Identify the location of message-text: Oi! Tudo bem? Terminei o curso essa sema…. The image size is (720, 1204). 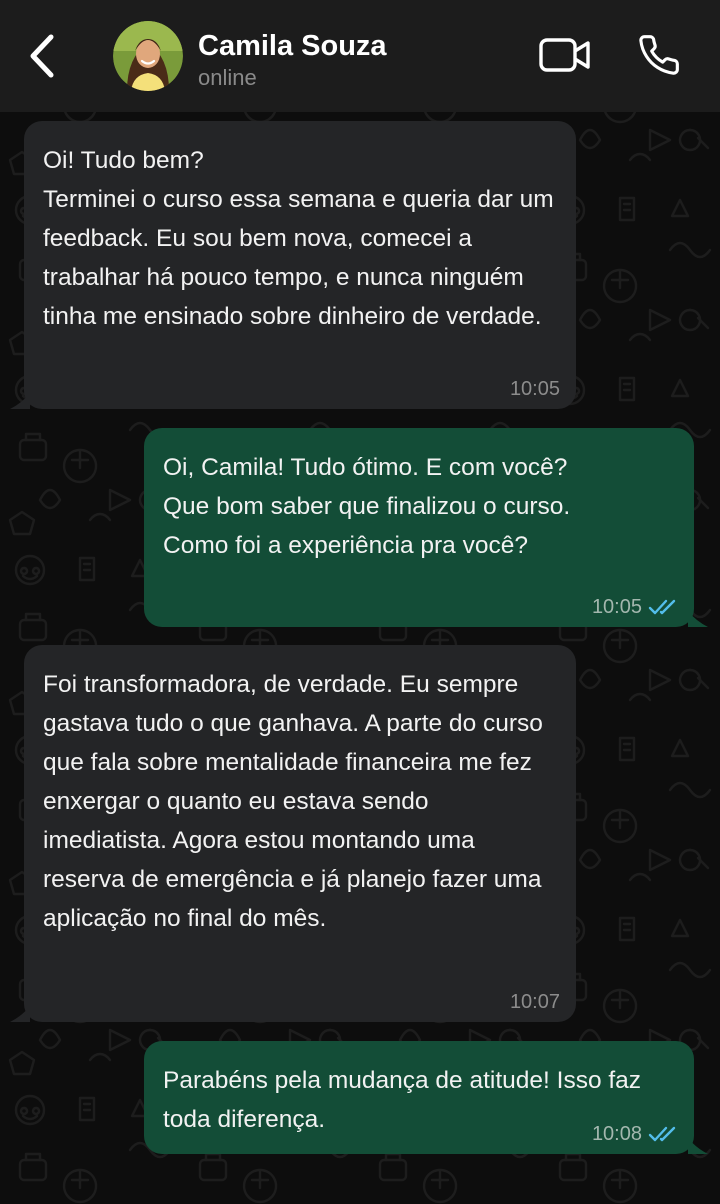
(298, 238).